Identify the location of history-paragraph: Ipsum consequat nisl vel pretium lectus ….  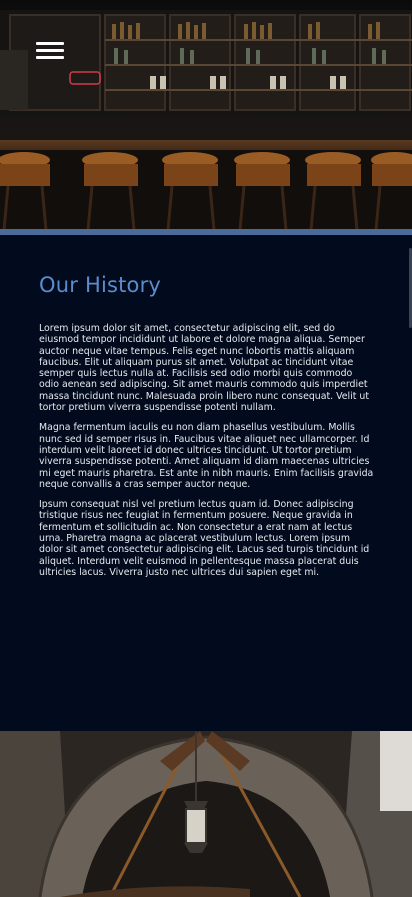
(204, 538).